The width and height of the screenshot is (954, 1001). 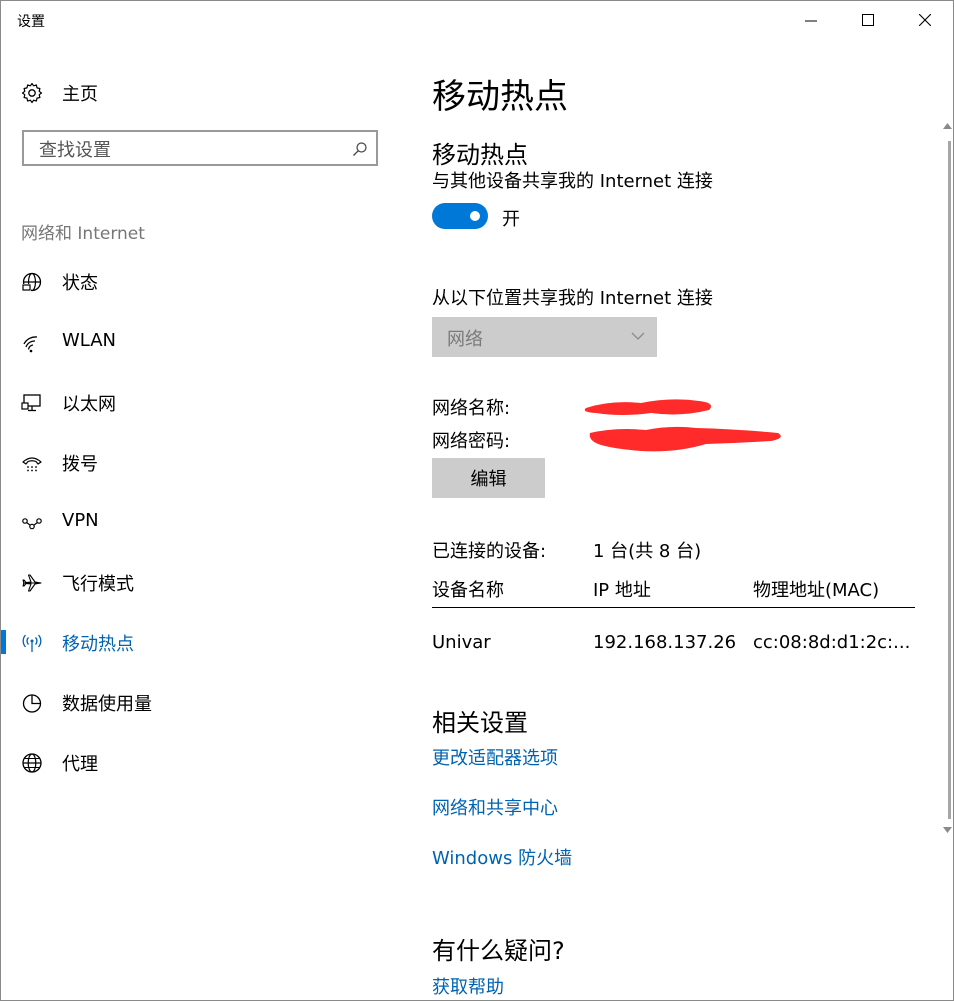 What do you see at coordinates (477, 21) in the screenshot?
I see `title-bar: 设置` at bounding box center [477, 21].